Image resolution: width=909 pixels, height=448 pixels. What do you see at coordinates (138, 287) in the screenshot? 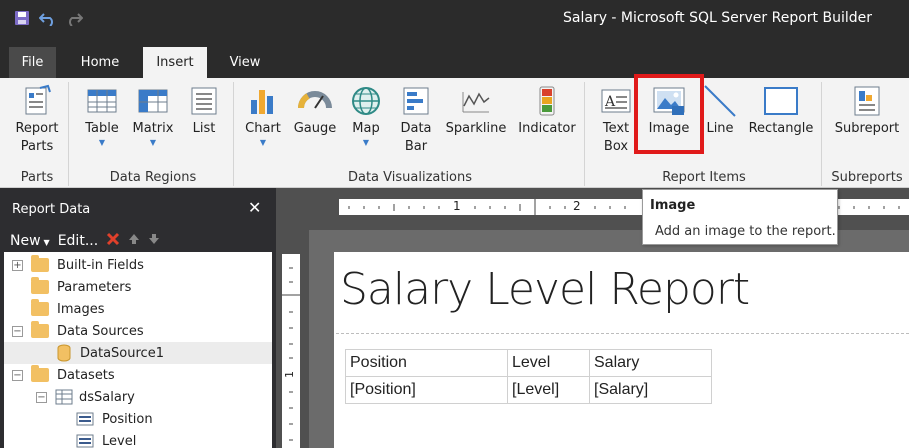
I see `tree-item-parameters: Parameters` at bounding box center [138, 287].